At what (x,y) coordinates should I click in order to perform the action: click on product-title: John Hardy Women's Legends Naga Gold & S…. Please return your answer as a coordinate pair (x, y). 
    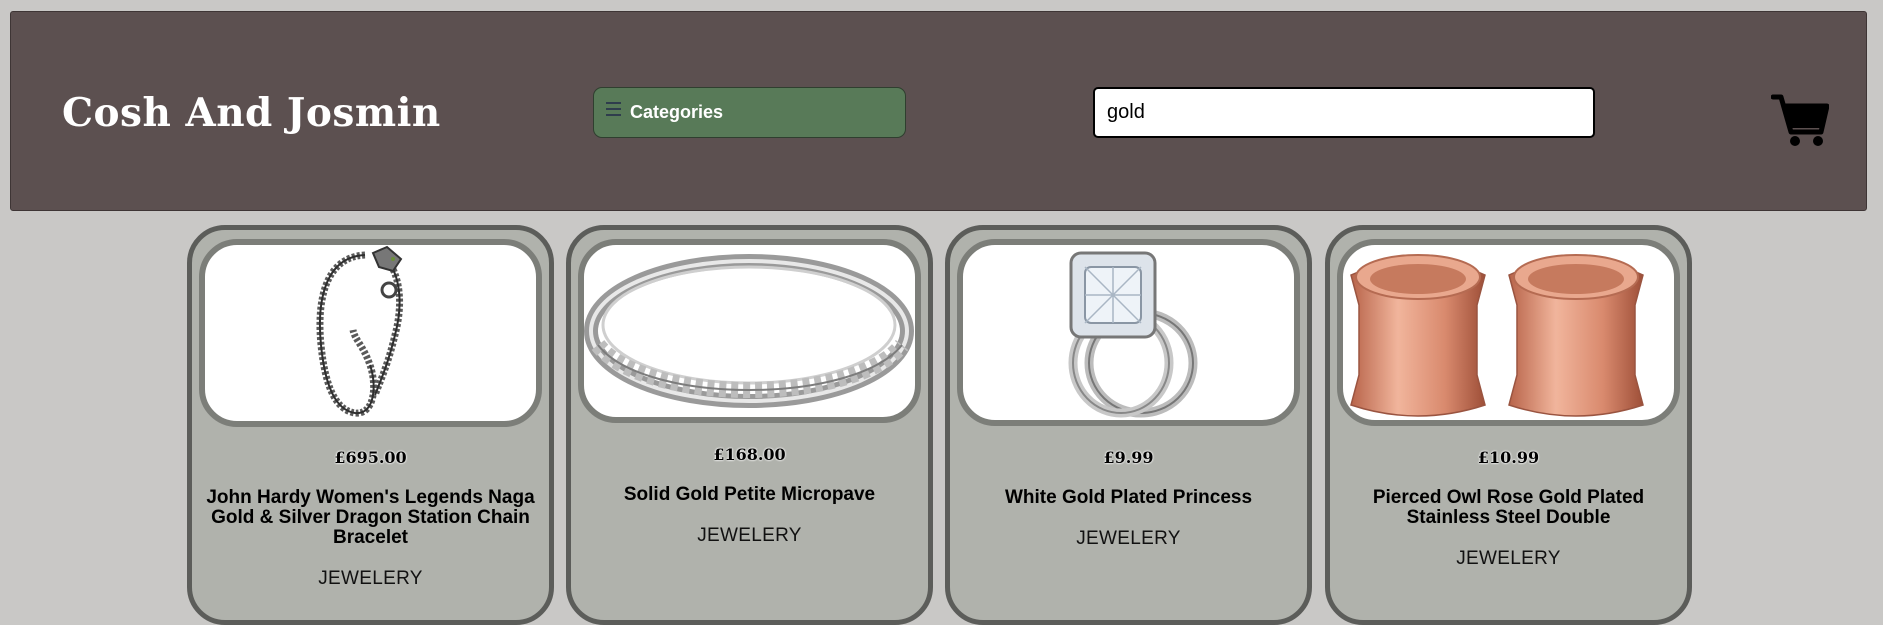
    Looking at the image, I should click on (370, 518).